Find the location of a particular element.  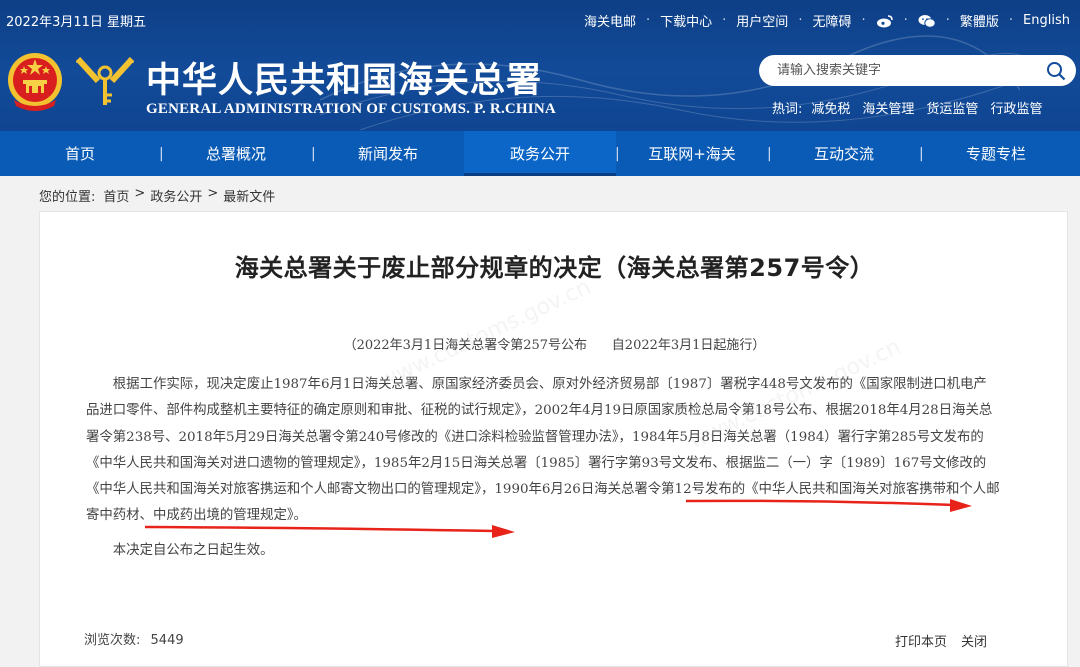

national-emblem-icon is located at coordinates (35, 82).